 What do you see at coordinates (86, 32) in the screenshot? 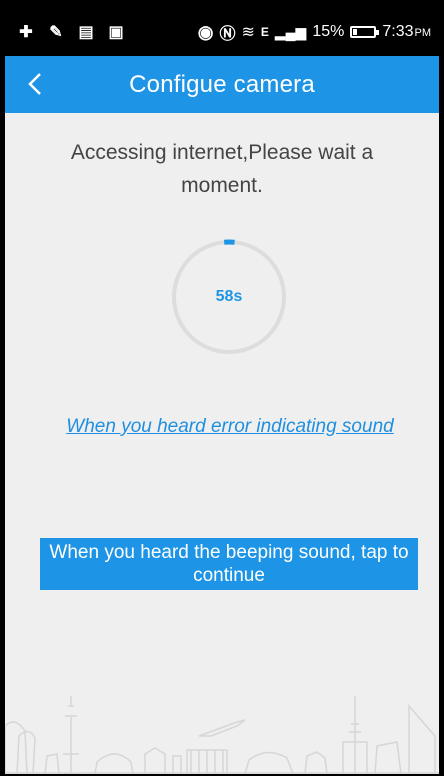
I see `message-icon: ▤` at bounding box center [86, 32].